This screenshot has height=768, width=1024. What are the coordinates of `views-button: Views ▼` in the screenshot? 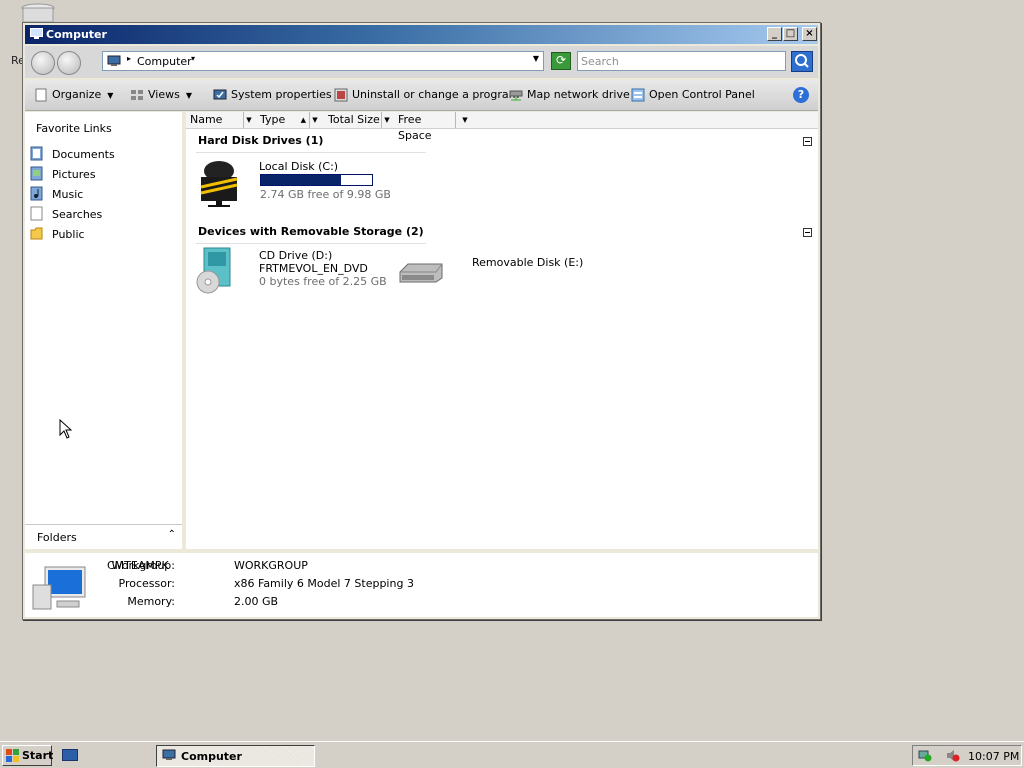 It's located at (161, 95).